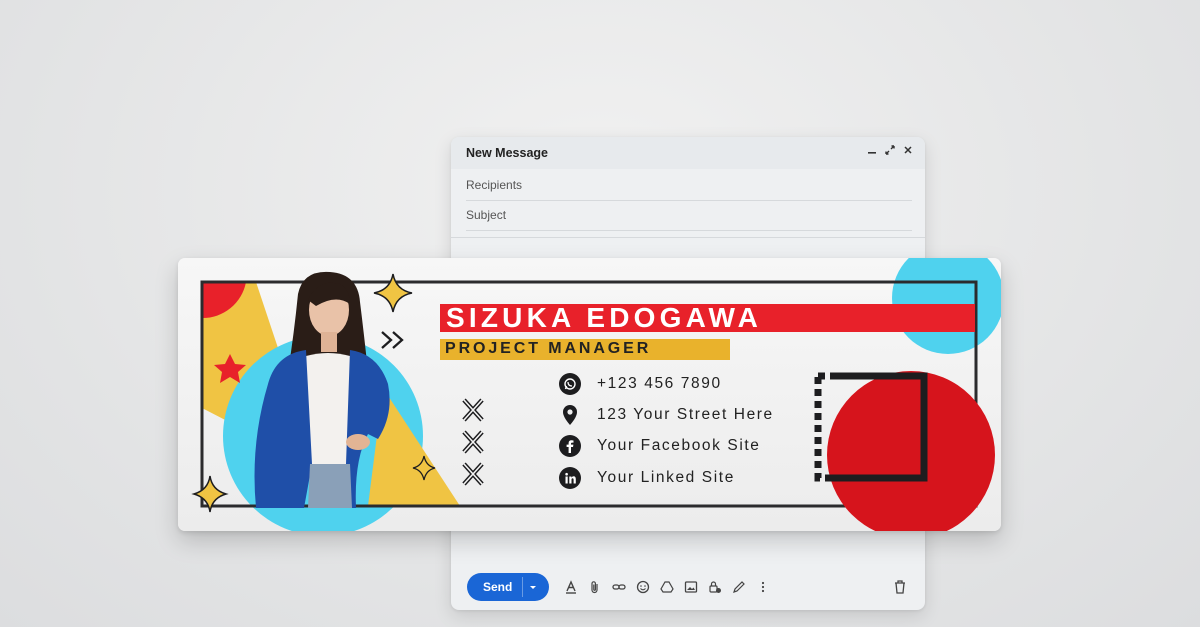 The height and width of the screenshot is (627, 1200). I want to click on compose-header: New Message, so click(688, 153).